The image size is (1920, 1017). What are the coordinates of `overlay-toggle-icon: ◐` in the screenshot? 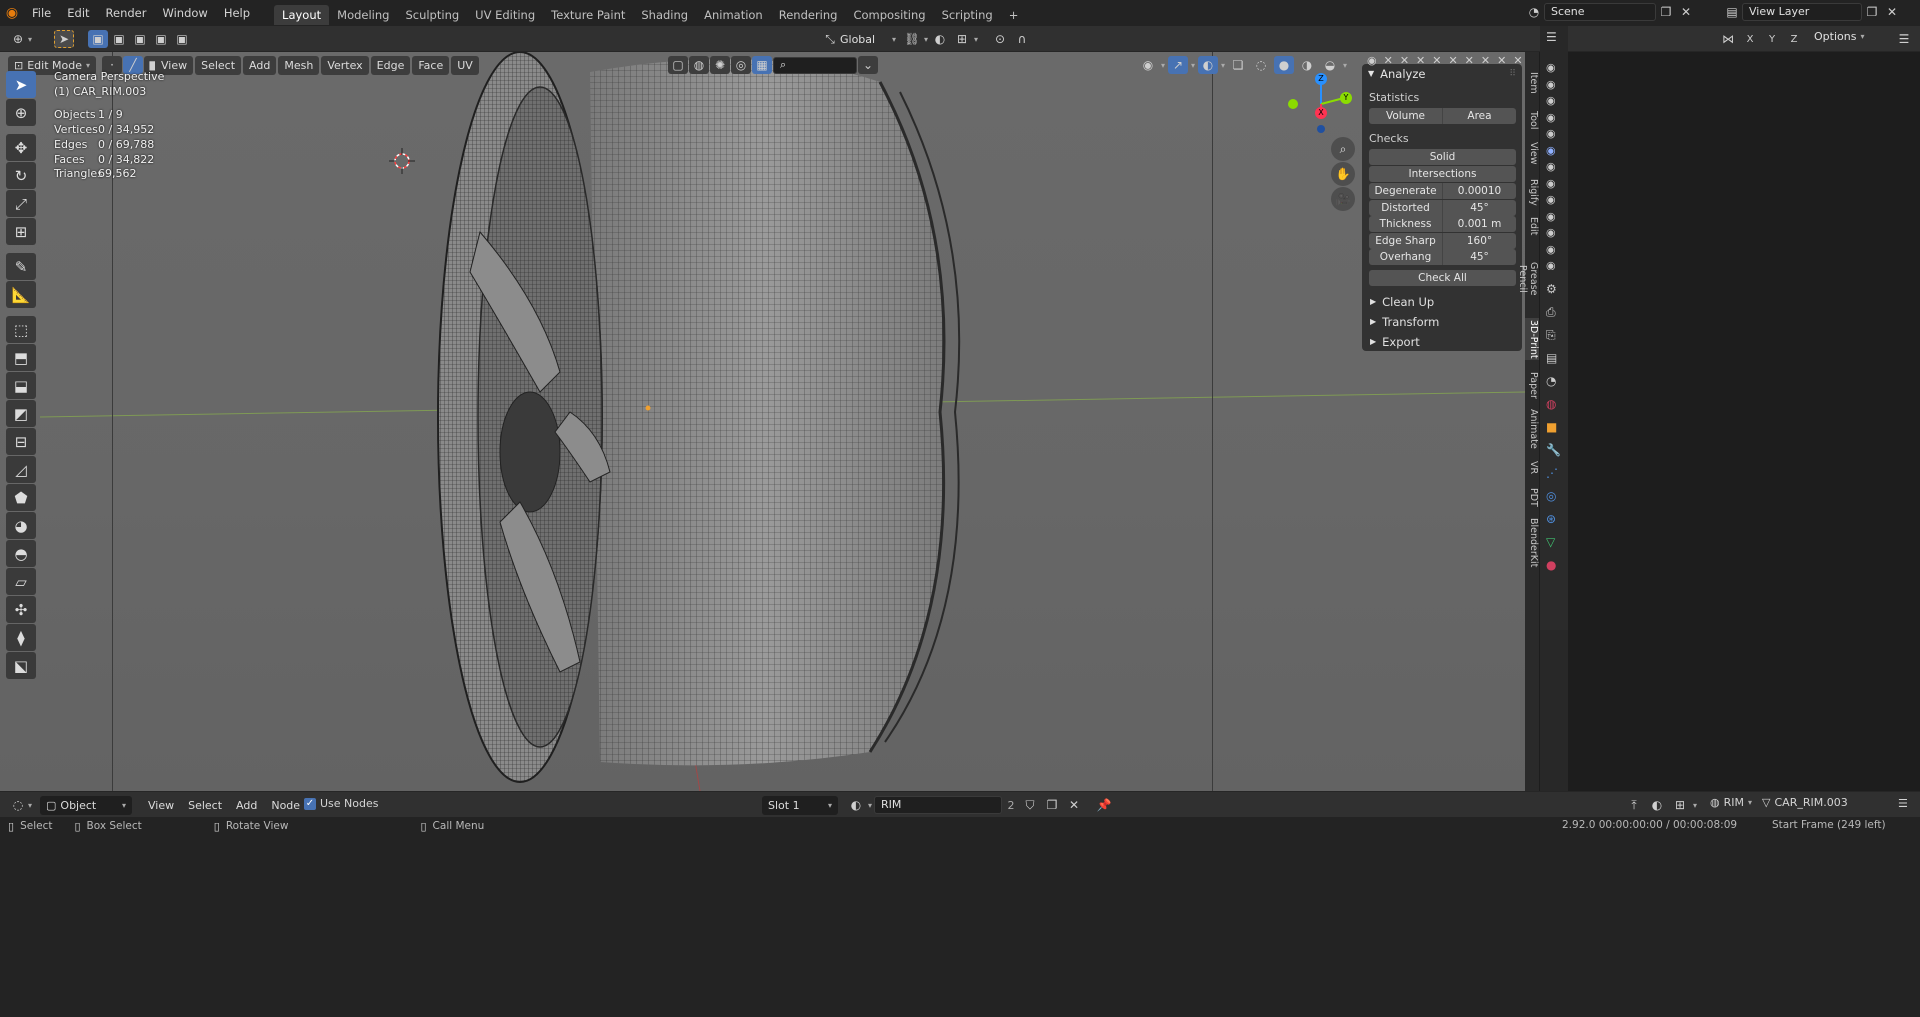 It's located at (1208, 65).